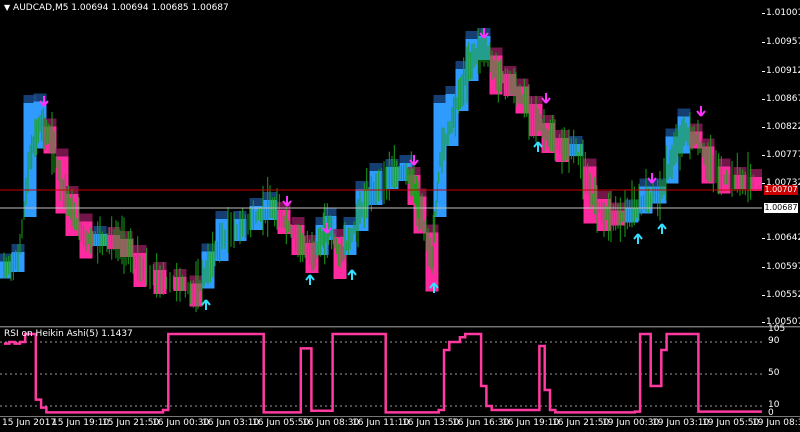 The image size is (800, 432). I want to click on time-axis-label: 15 Jun 19:10, so click(81, 423).